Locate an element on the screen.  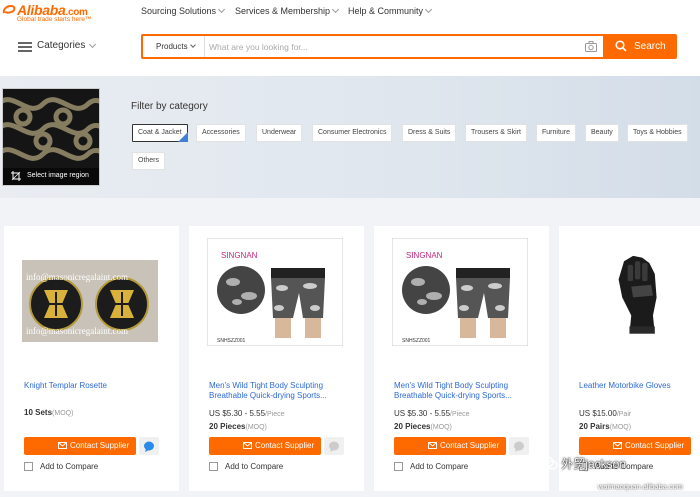
search-input is located at coordinates (394, 46).